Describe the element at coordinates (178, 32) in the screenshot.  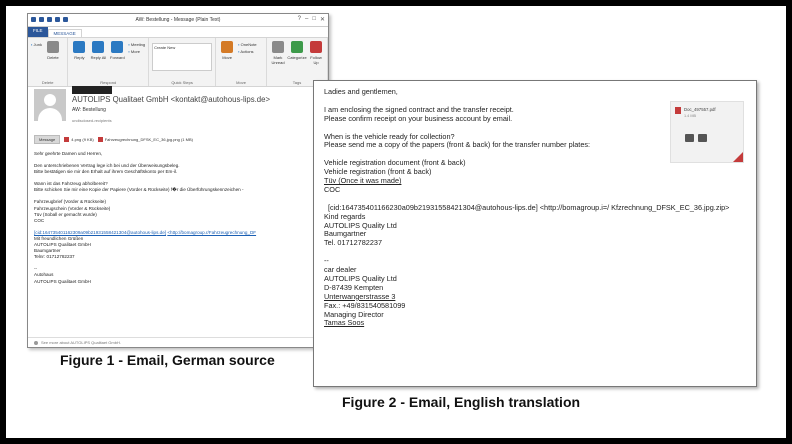
I see `ribbon-tabs: FILE MESSAGE` at that location.